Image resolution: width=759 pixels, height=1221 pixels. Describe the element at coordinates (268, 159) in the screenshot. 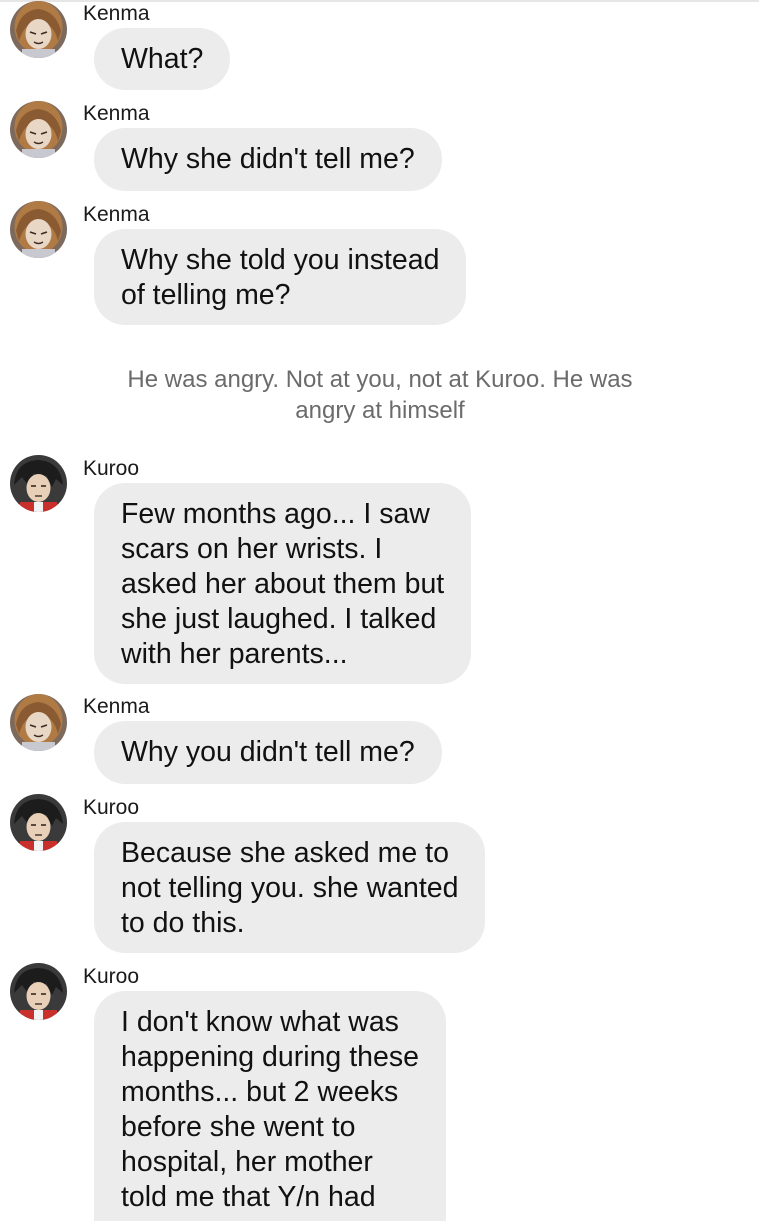

I see `message-bubble: Why she didn't tell me?` at that location.